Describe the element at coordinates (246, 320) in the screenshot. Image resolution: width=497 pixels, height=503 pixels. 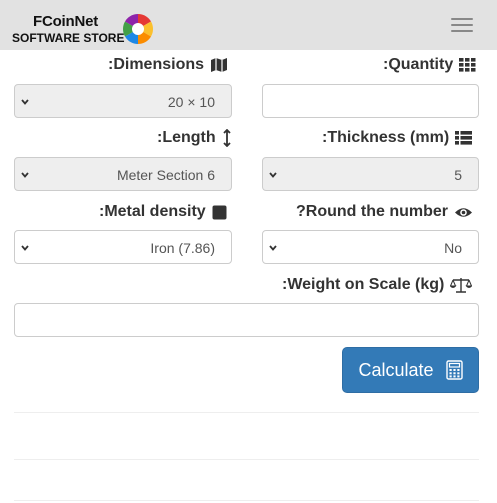
I see `weight-input` at that location.